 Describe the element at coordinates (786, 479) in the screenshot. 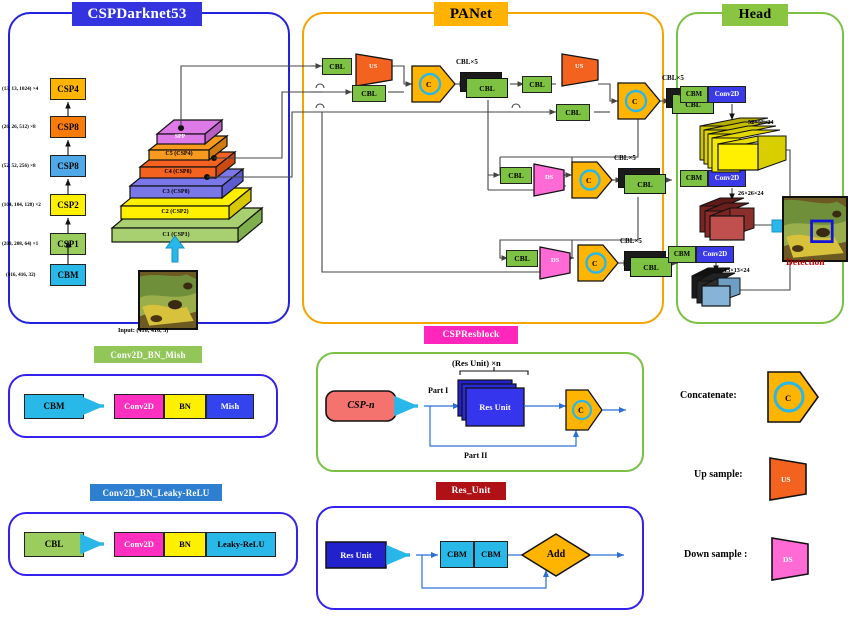

I see `legend-glyph-us: US` at that location.